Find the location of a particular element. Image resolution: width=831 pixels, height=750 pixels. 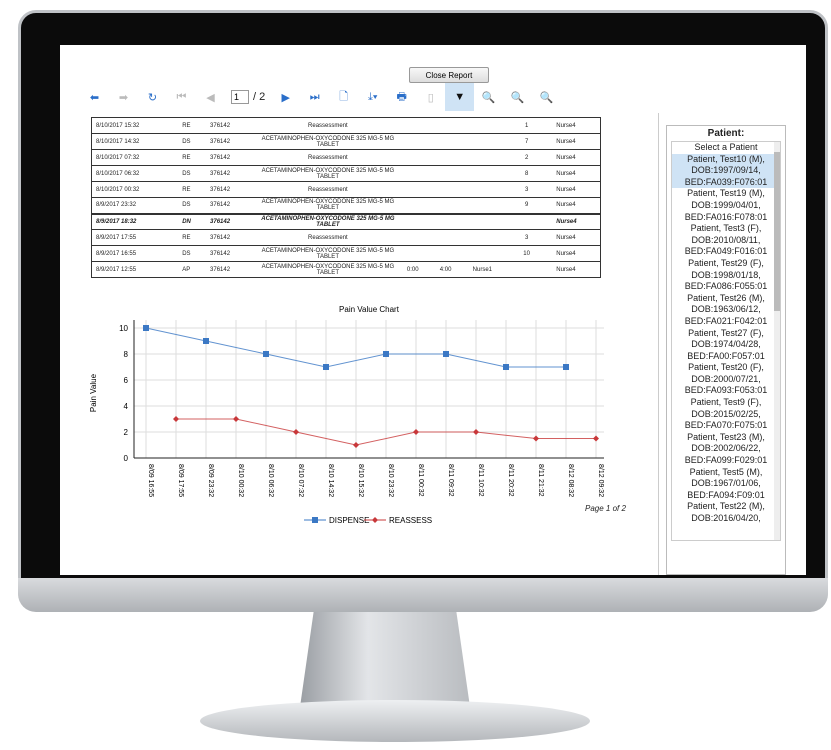

patient-option: Patient, Test22 (M), DOB:2016/04/20, is located at coordinates (726, 512).